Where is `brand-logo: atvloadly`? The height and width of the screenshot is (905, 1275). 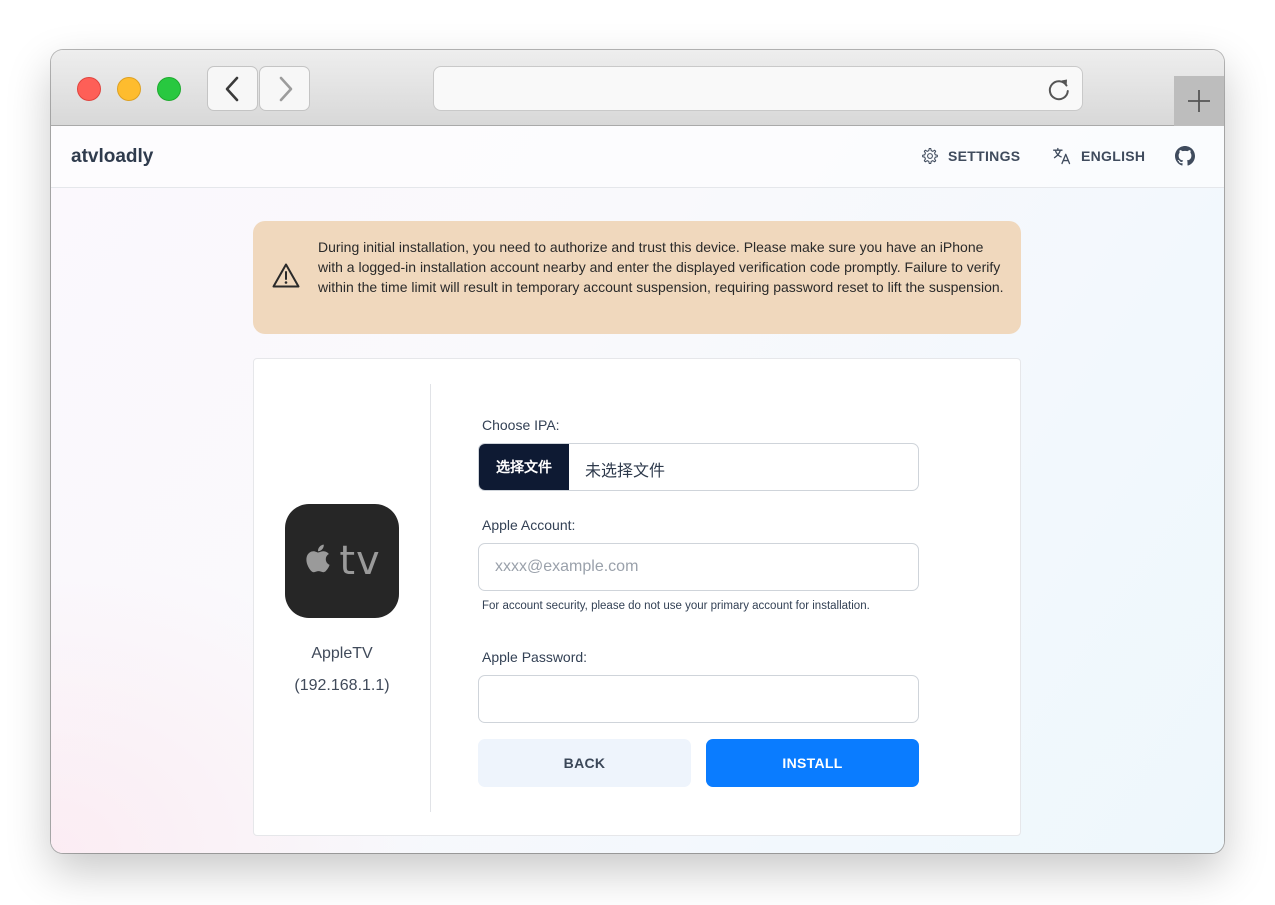
brand-logo: atvloadly is located at coordinates (112, 157).